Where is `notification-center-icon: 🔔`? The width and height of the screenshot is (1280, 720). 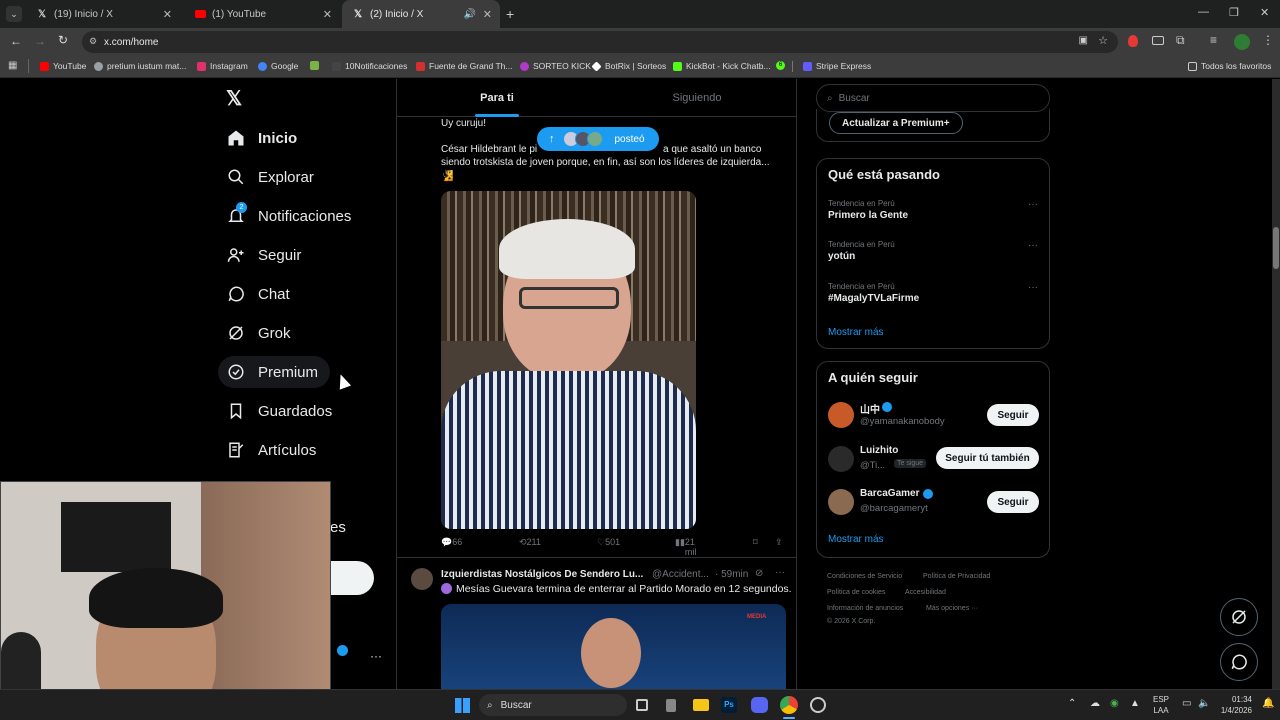
notification-center-icon: 🔔 is located at coordinates (1268, 703).